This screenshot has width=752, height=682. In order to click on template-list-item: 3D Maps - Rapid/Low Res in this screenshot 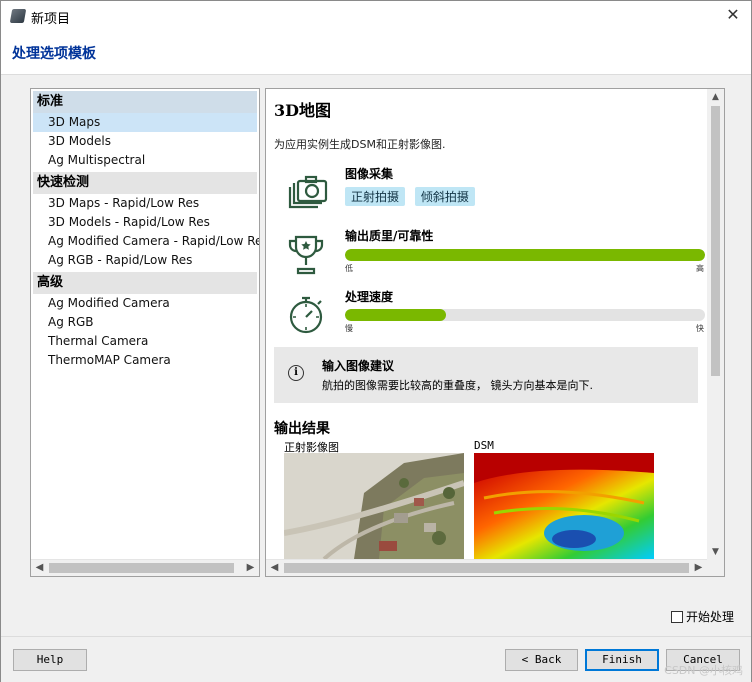, I will do `click(145, 203)`.